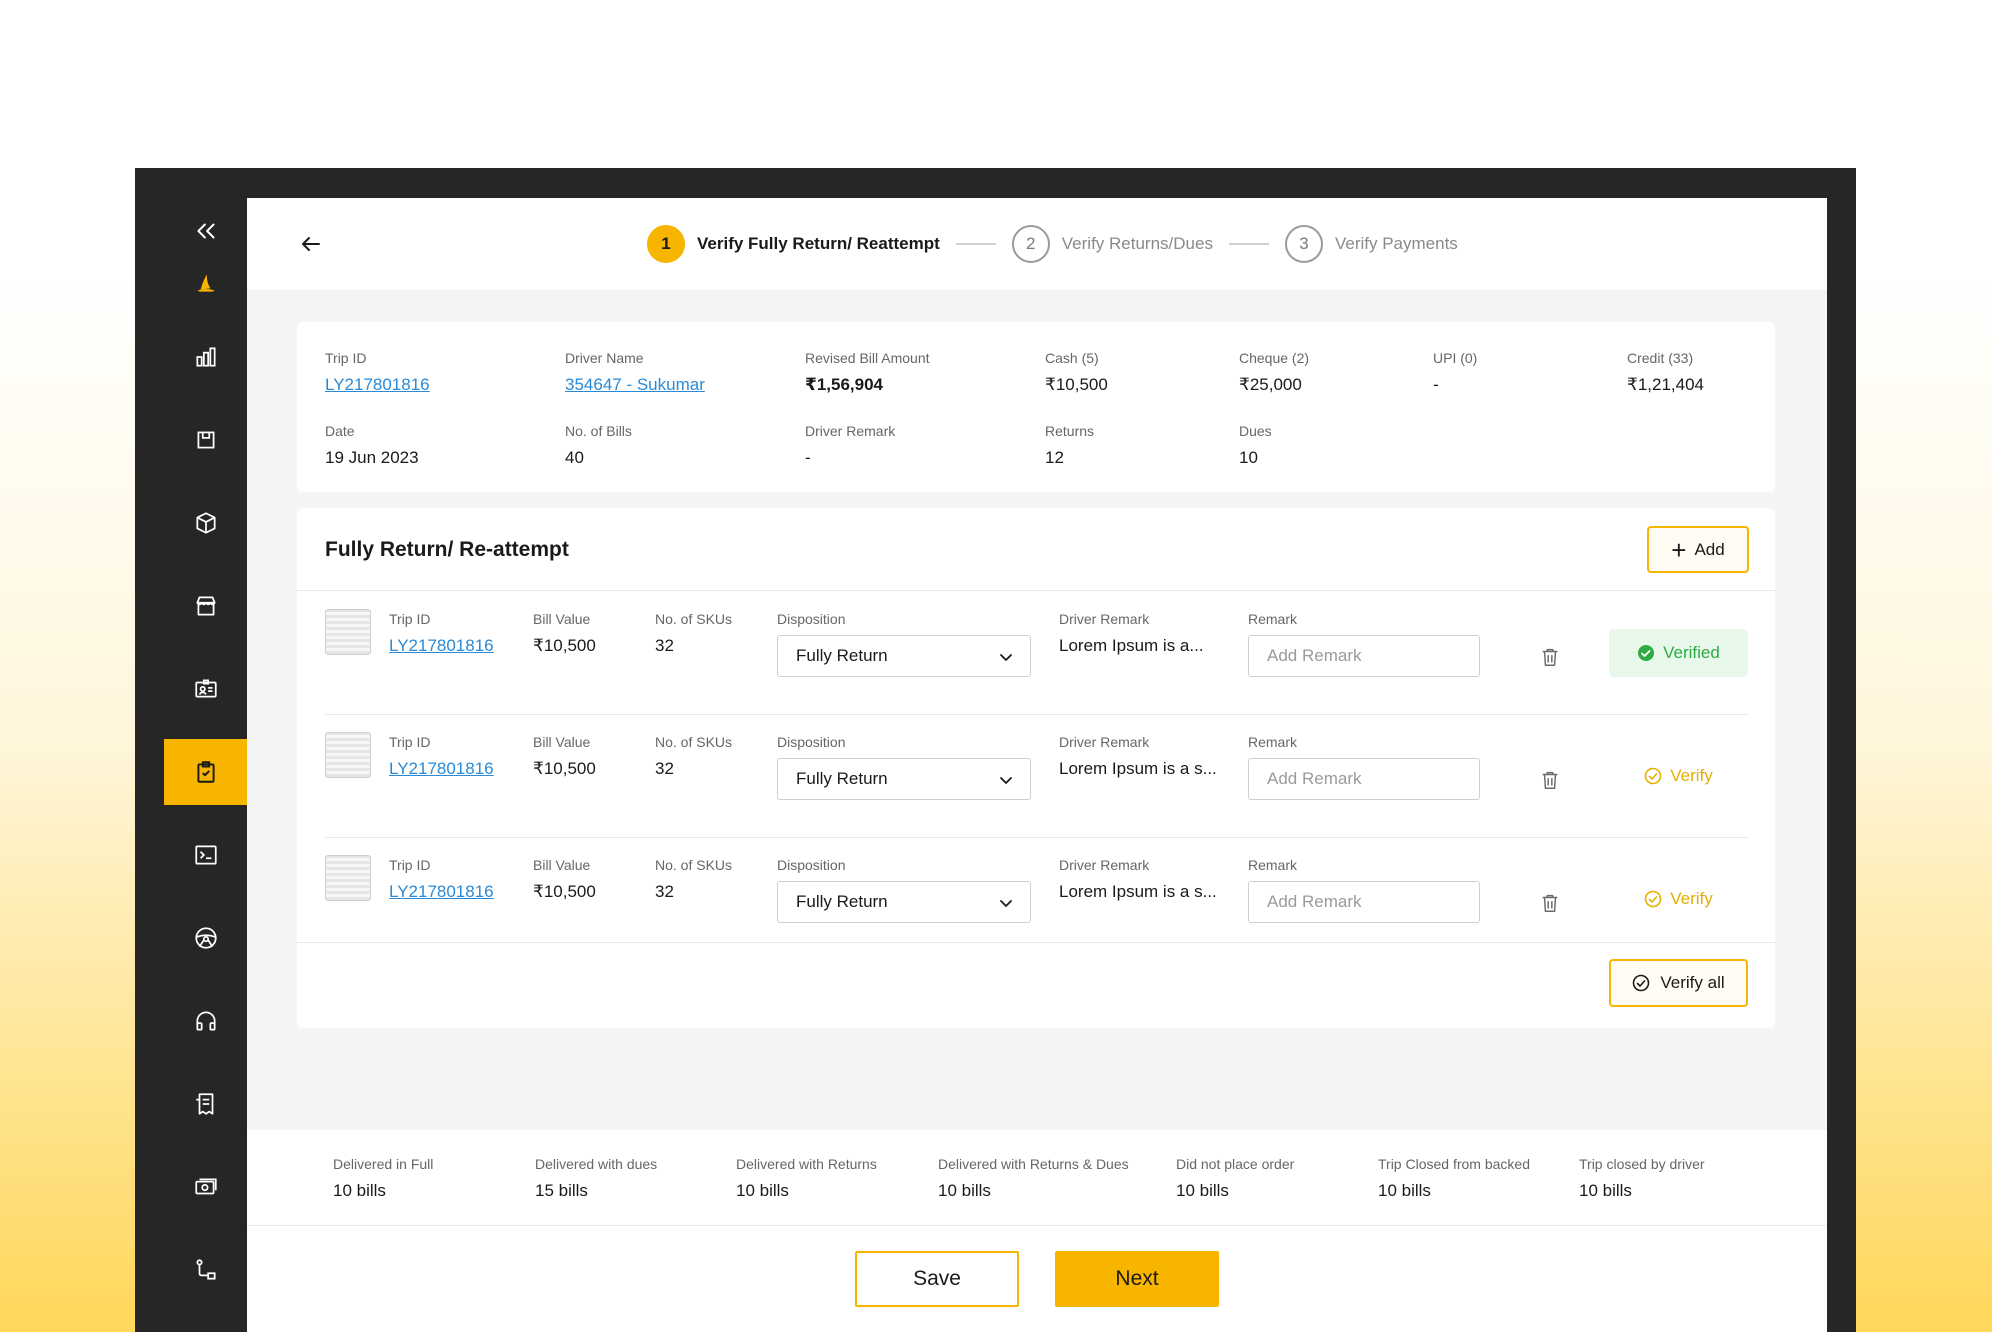 The width and height of the screenshot is (1992, 1332). Describe the element at coordinates (205, 523) in the screenshot. I see `package-icon` at that location.